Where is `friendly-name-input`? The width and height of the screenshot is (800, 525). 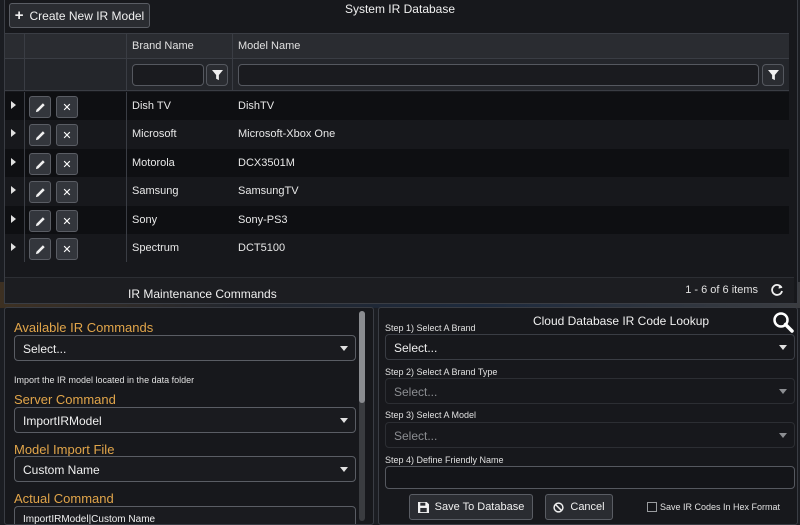
friendly-name-input is located at coordinates (590, 477).